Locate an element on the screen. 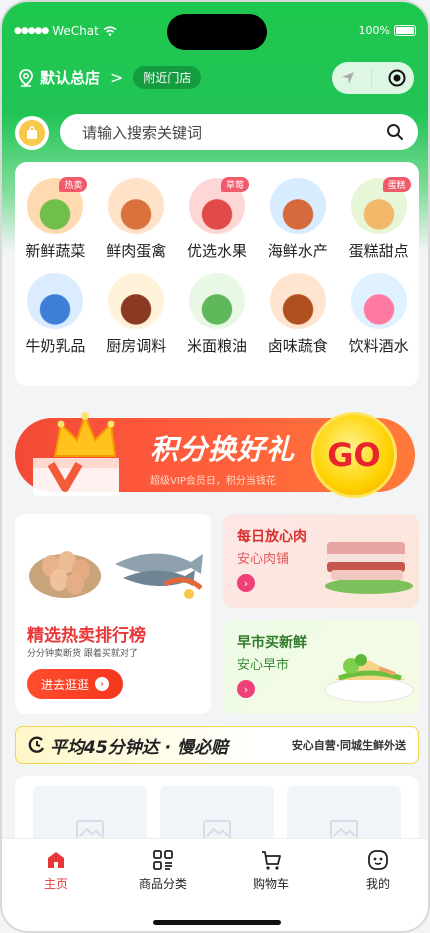 The width and height of the screenshot is (430, 933). home-icon is located at coordinates (56, 860).